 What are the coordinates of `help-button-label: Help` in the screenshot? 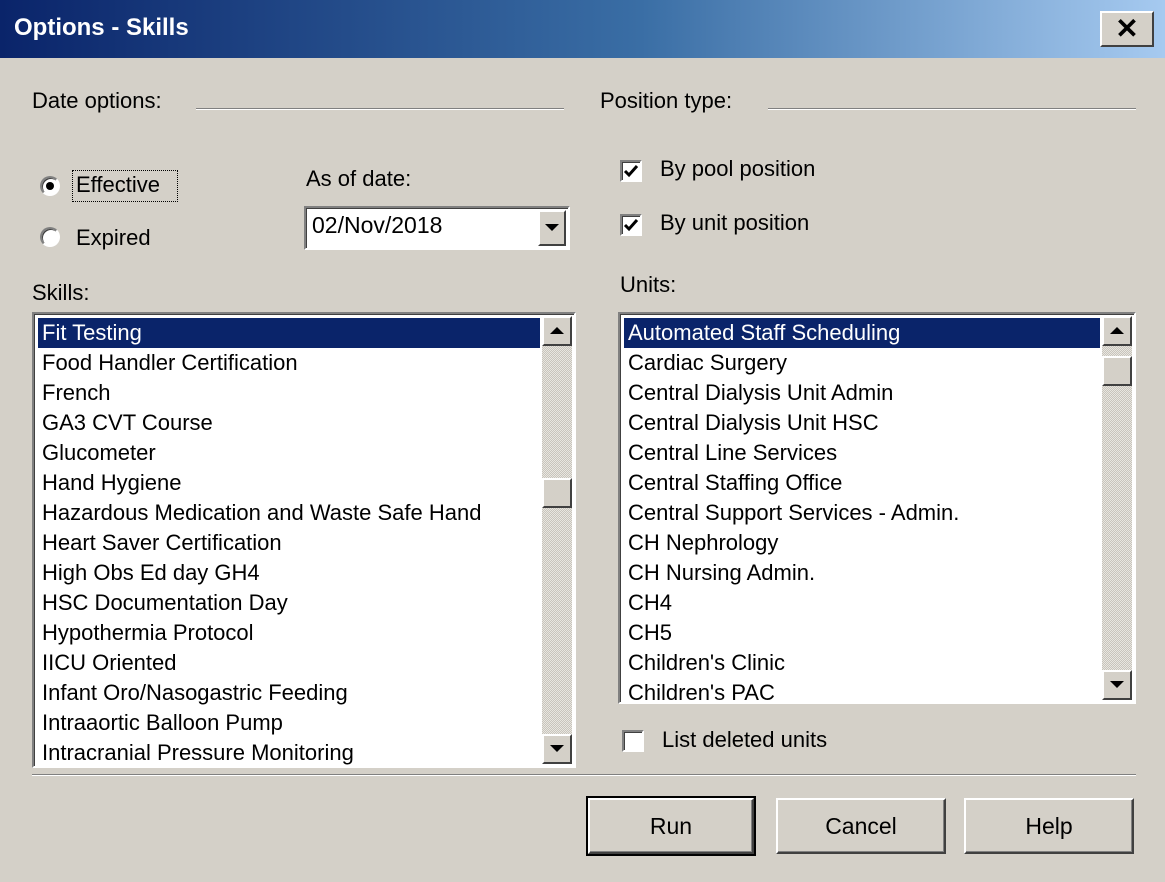 It's located at (1049, 825).